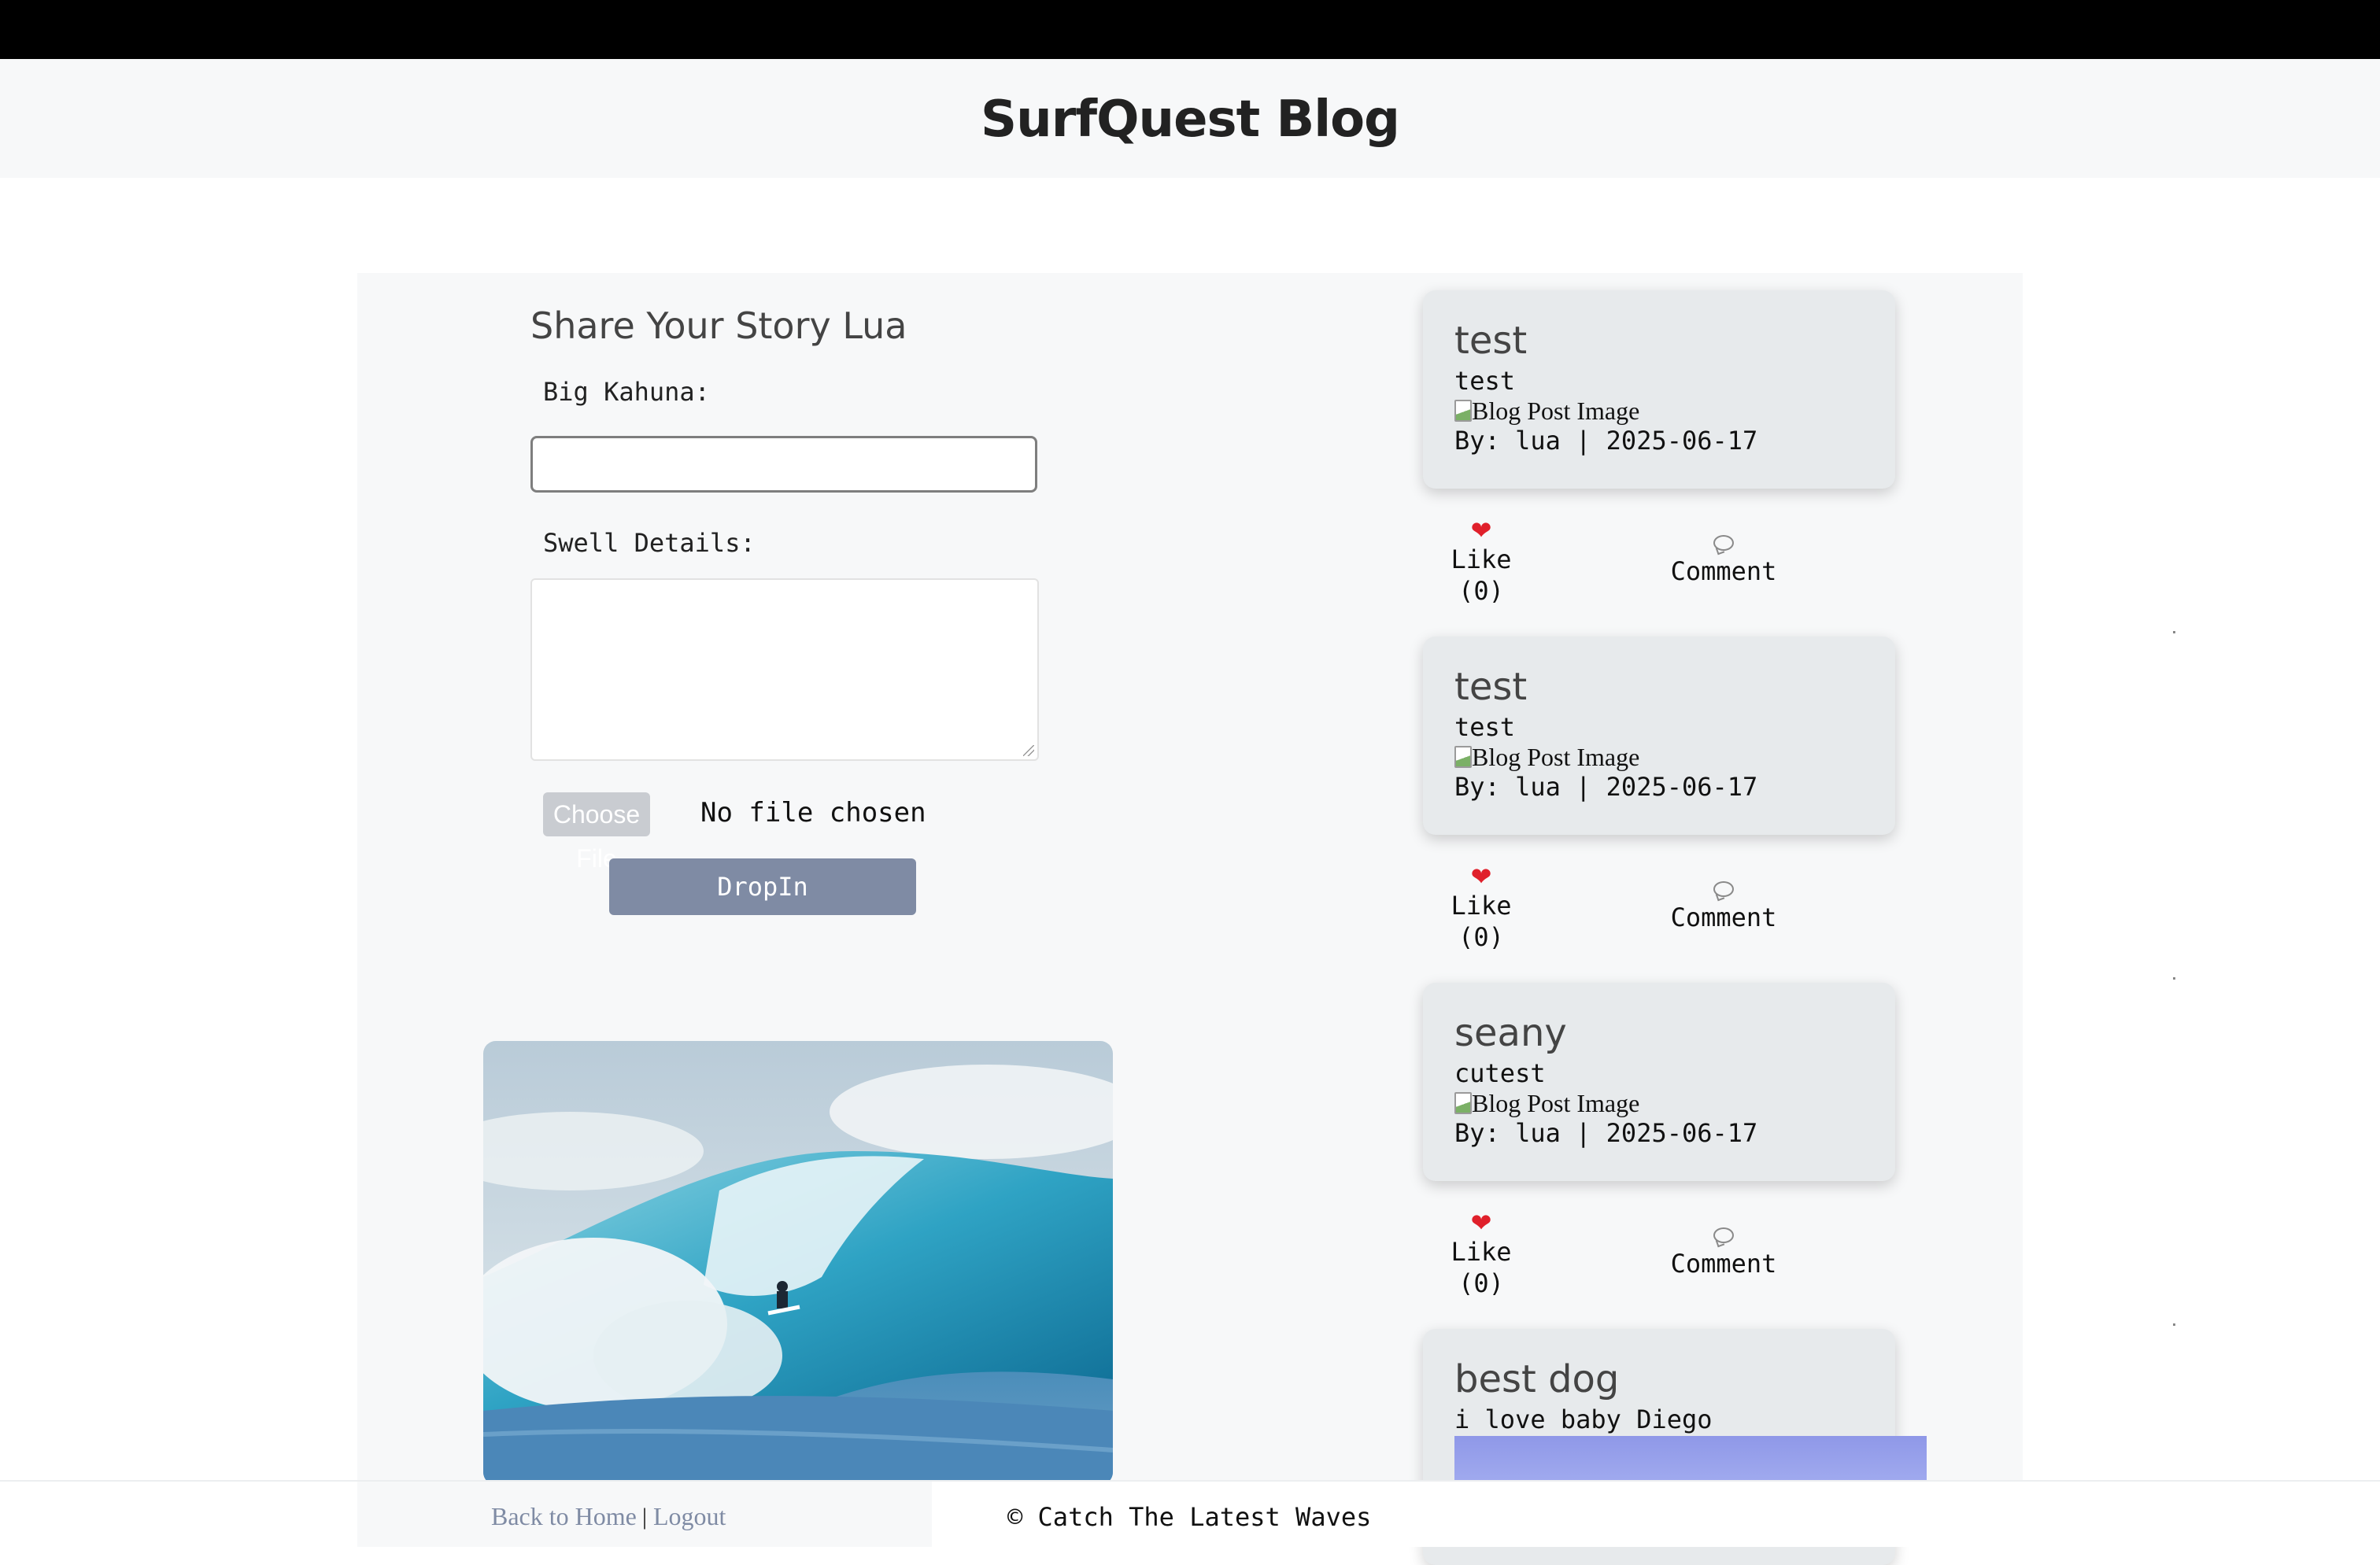 The image size is (2380, 1565). What do you see at coordinates (798, 1263) in the screenshot?
I see `surf-wave-photo` at bounding box center [798, 1263].